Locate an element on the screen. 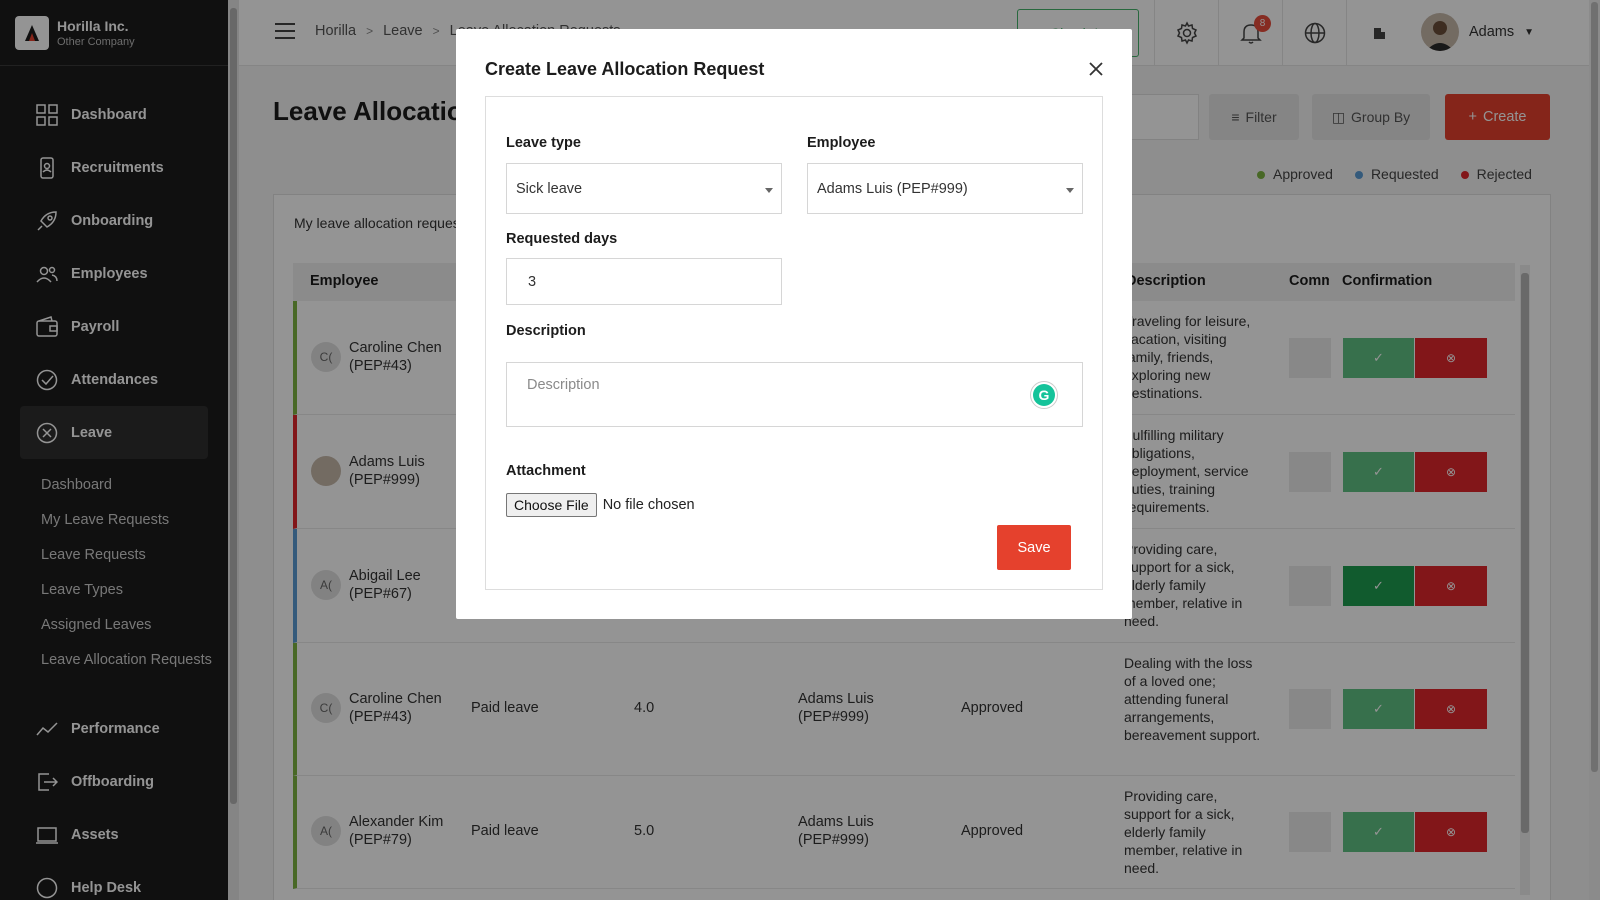  close-button is located at coordinates (1096, 69).